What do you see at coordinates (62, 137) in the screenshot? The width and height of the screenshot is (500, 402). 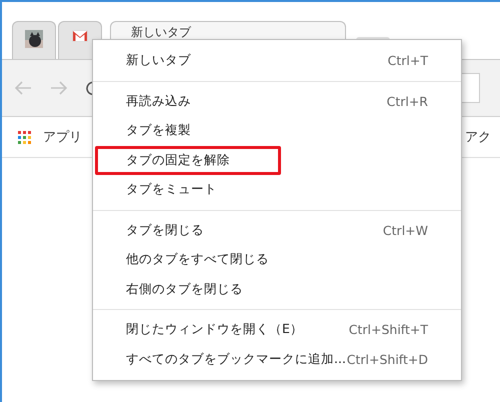 I see `bookmark-link: アプリ` at bounding box center [62, 137].